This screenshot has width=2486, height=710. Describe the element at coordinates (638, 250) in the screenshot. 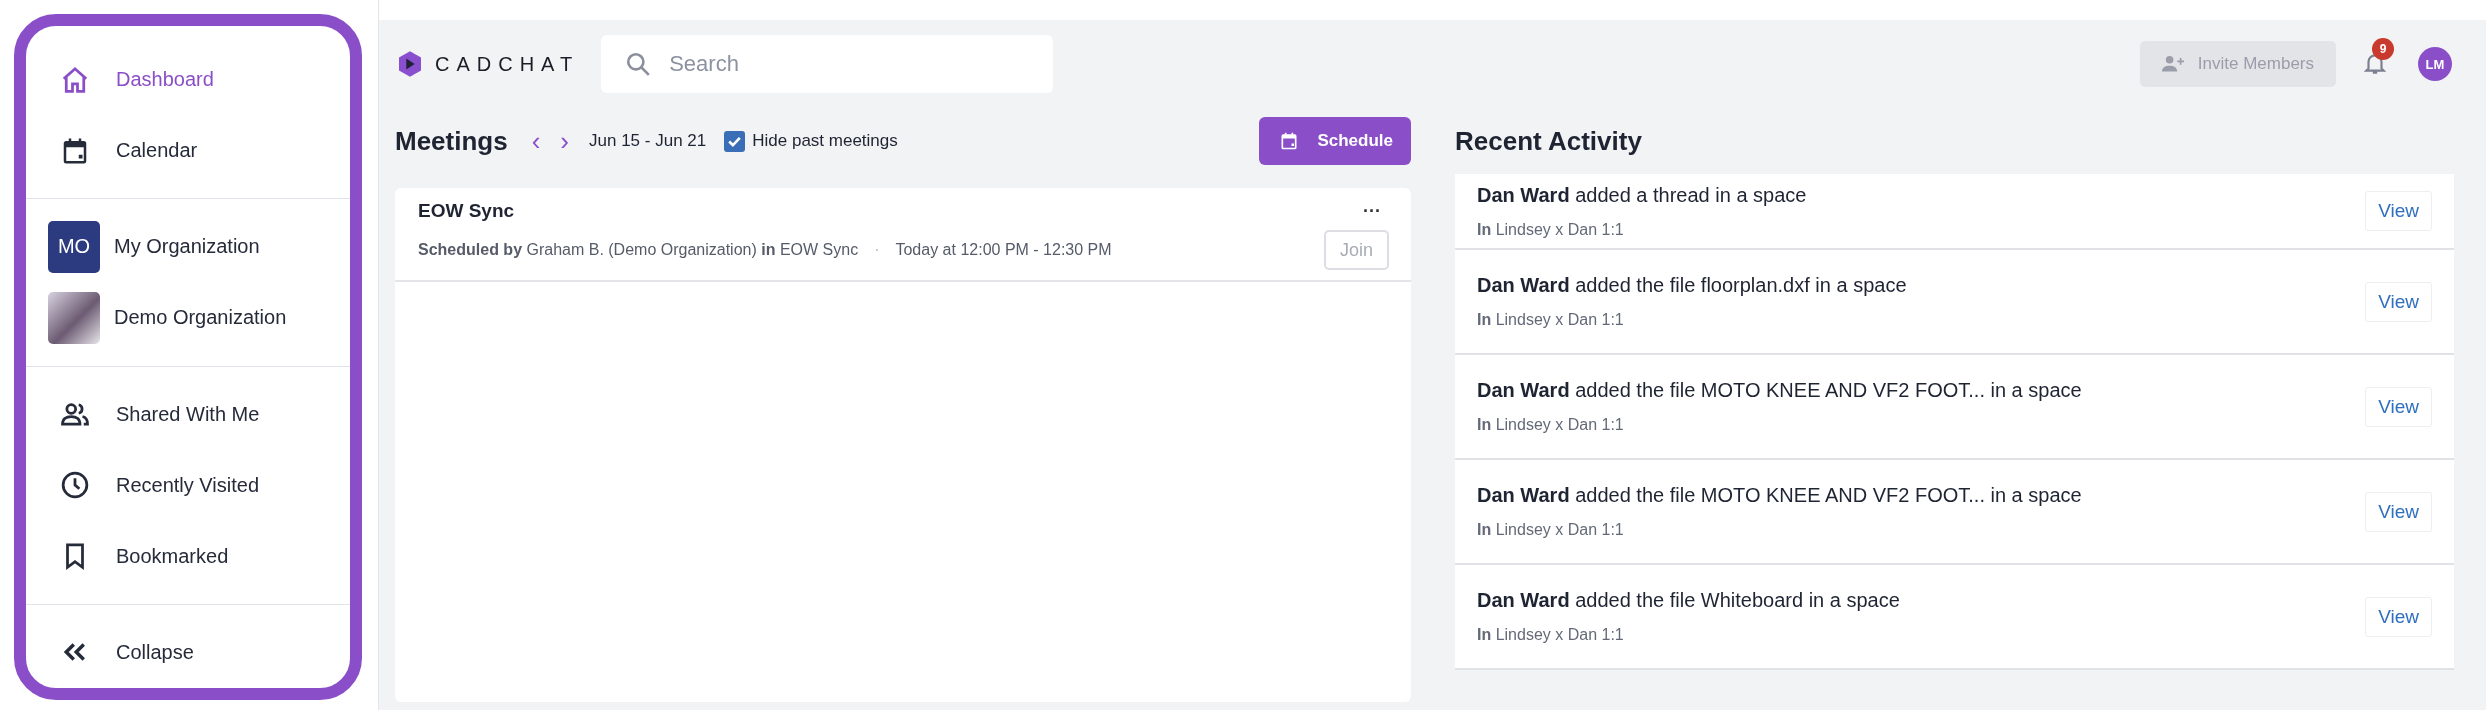

I see `meeting-details: Scheduled by Graham B. (Demo Organization) in EOW Sync` at that location.